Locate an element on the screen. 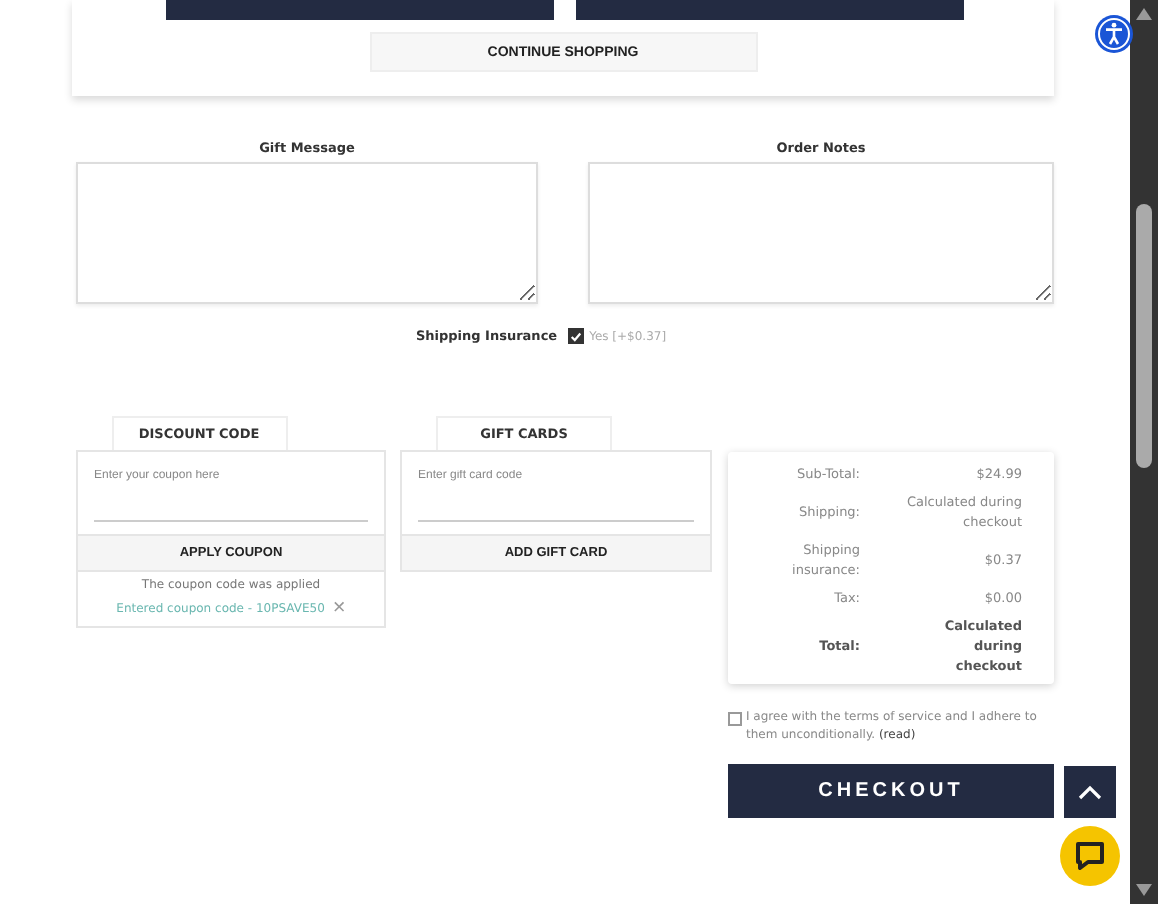 The height and width of the screenshot is (904, 1158). terms-checkbox is located at coordinates (735, 719).